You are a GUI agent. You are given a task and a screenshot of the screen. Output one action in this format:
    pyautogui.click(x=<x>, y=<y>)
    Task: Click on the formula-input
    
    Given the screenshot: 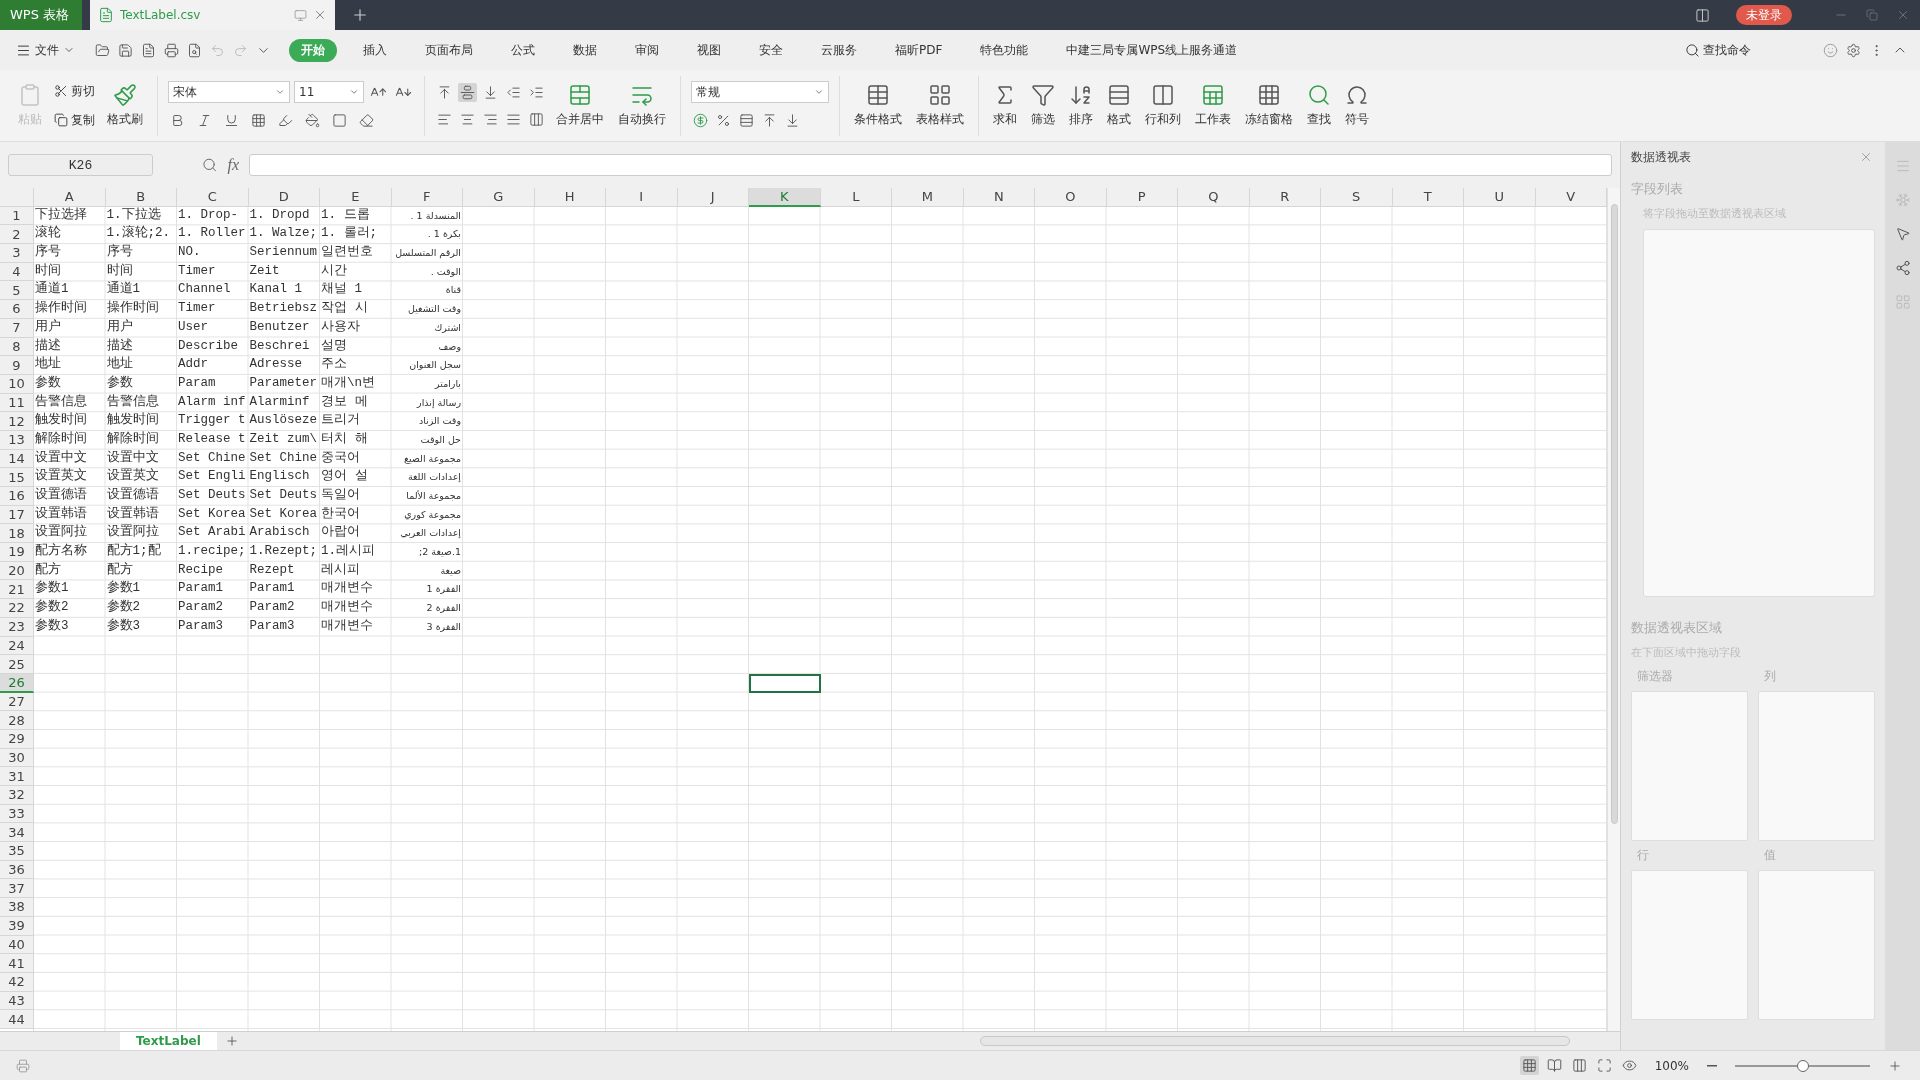 What is the action you would take?
    pyautogui.click(x=930, y=165)
    